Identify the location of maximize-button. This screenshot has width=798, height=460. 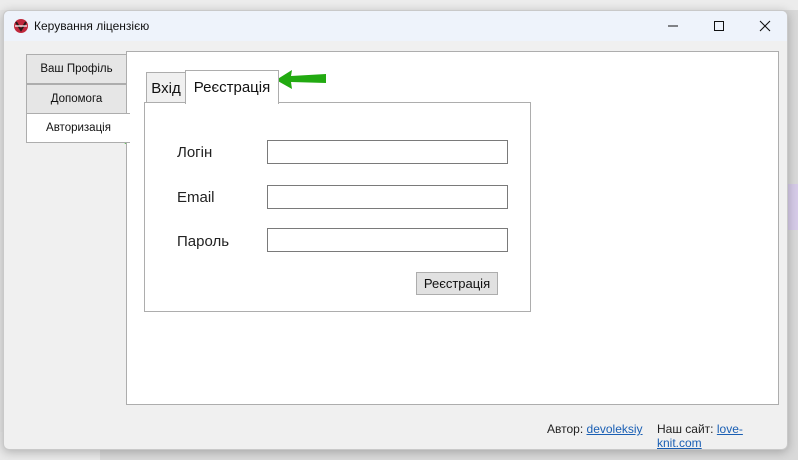
(719, 26).